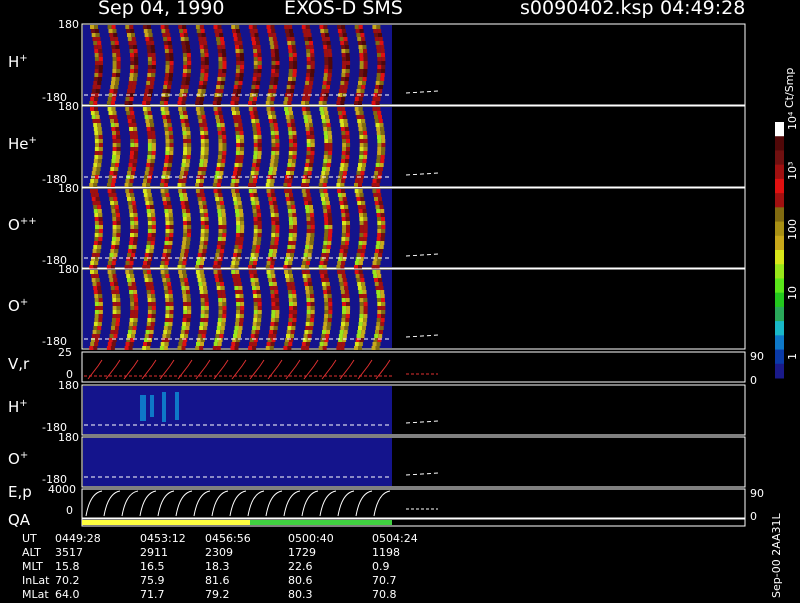  I want to click on colorbar-tick-label: 1, so click(792, 356).